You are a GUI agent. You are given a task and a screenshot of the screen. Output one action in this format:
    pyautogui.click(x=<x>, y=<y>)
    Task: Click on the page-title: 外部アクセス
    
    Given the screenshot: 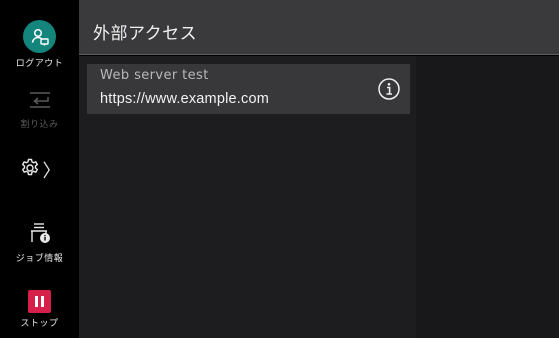 What is the action you would take?
    pyautogui.click(x=145, y=34)
    